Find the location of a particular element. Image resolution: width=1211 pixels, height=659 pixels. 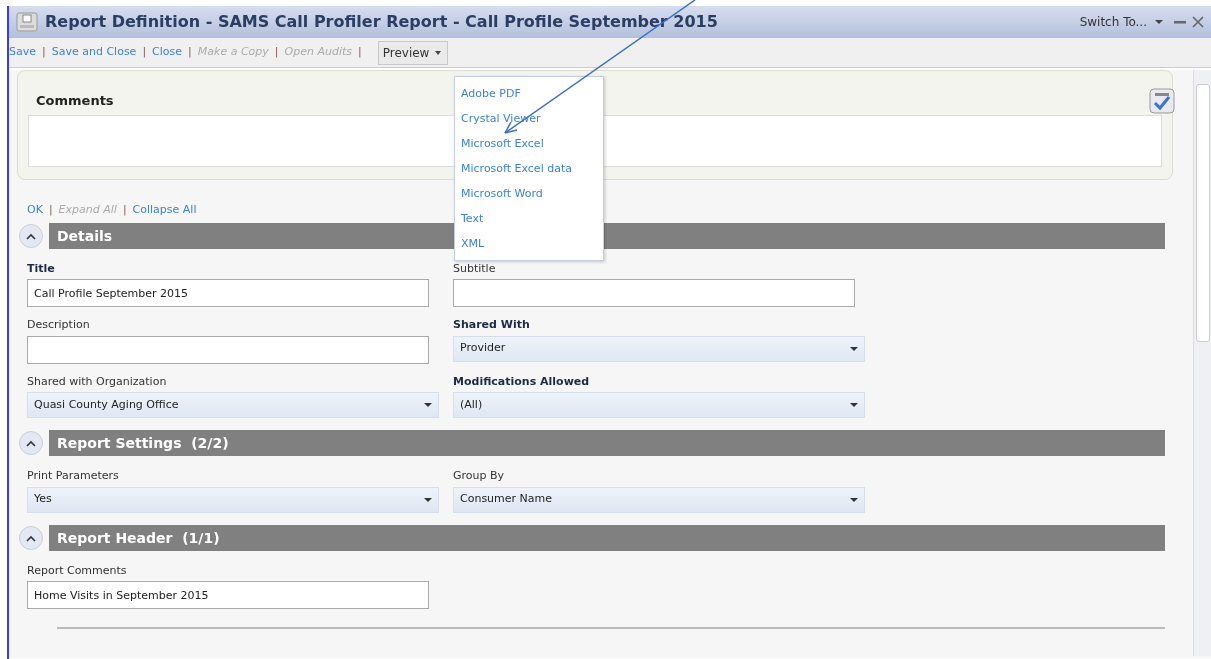

preview-button: Preview is located at coordinates (413, 52).